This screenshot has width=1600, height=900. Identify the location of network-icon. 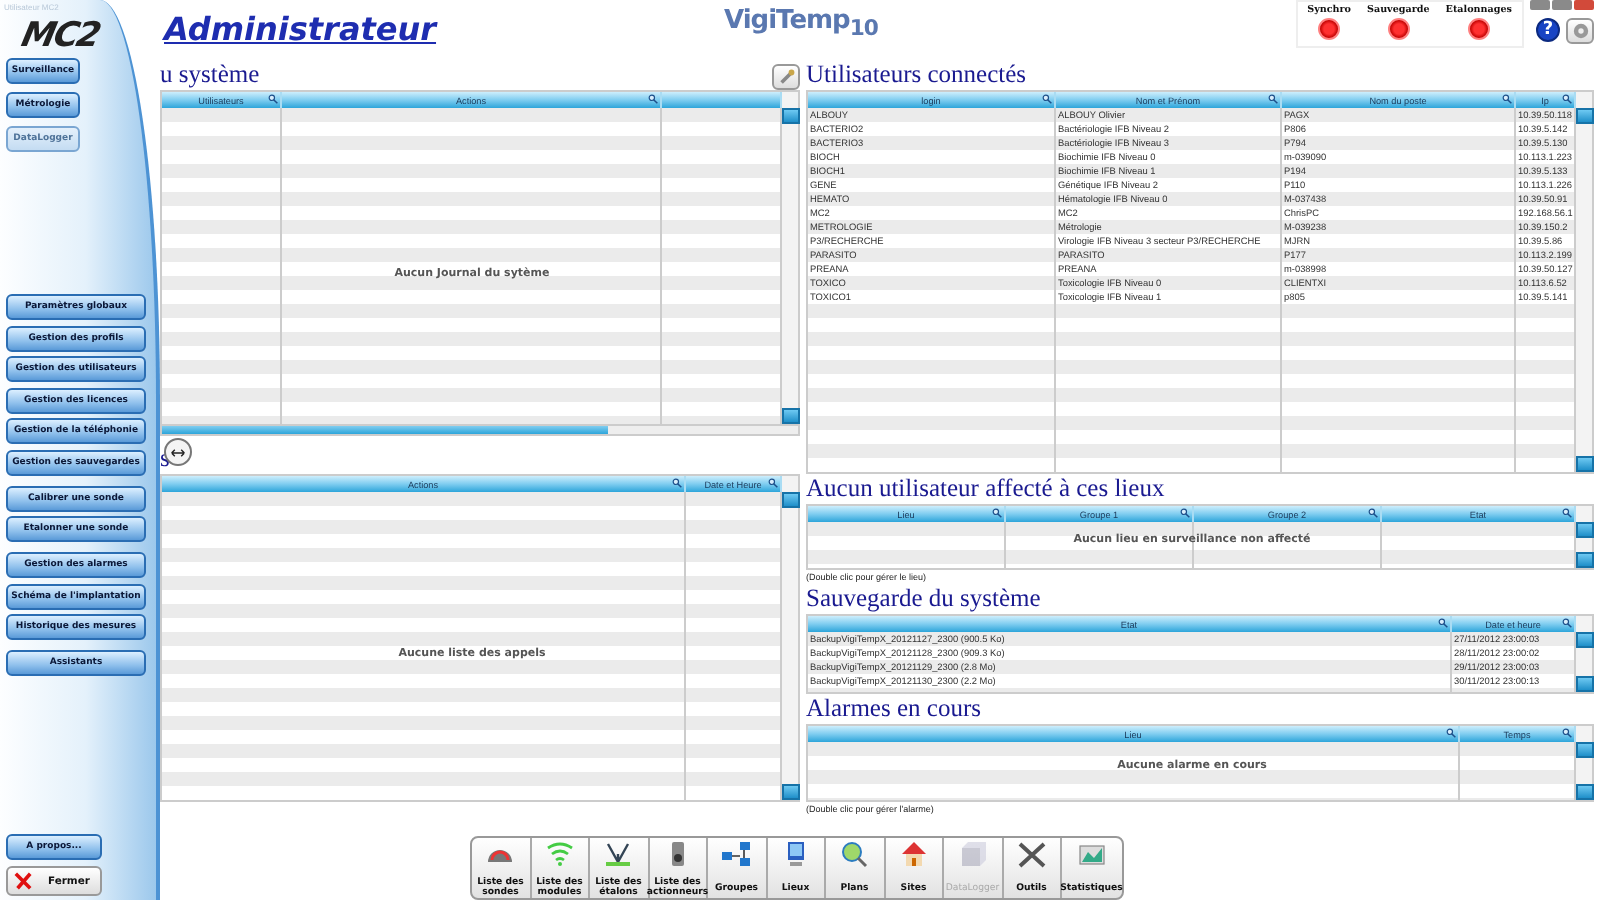
(736, 854).